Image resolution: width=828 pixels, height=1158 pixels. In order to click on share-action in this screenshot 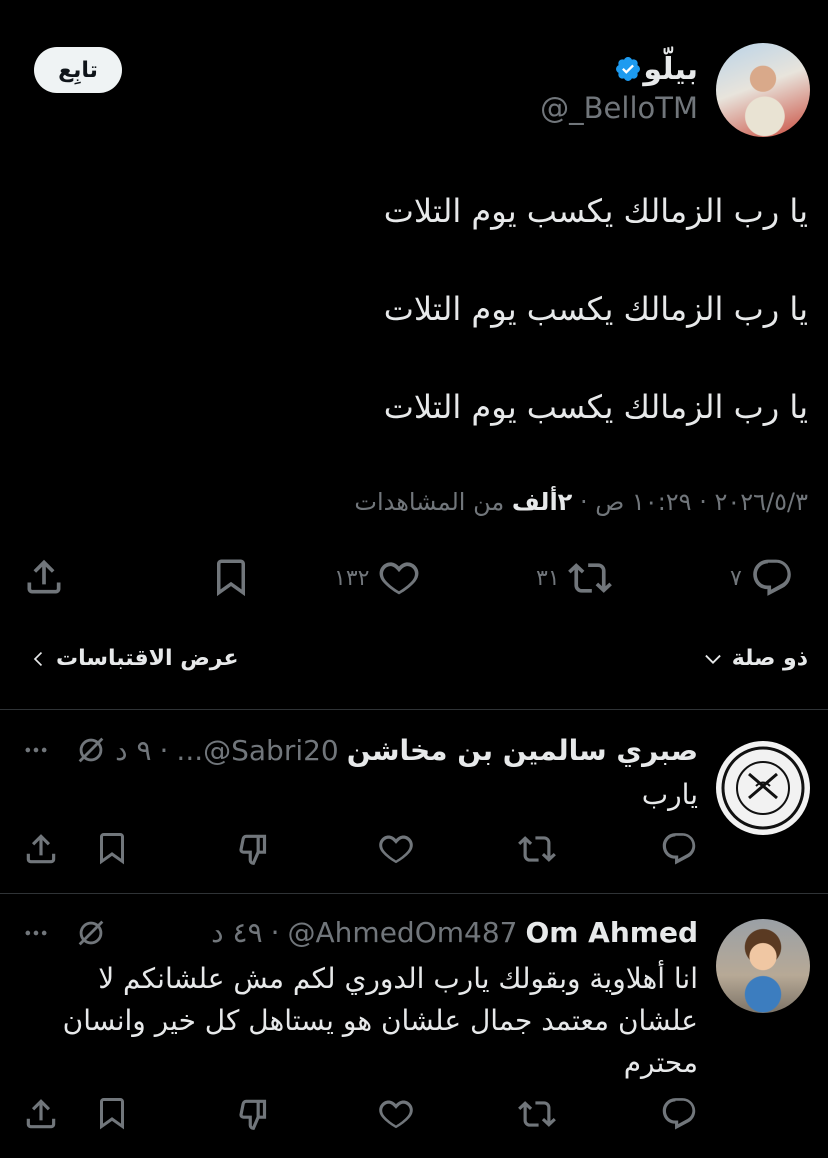, I will do `click(44, 577)`.